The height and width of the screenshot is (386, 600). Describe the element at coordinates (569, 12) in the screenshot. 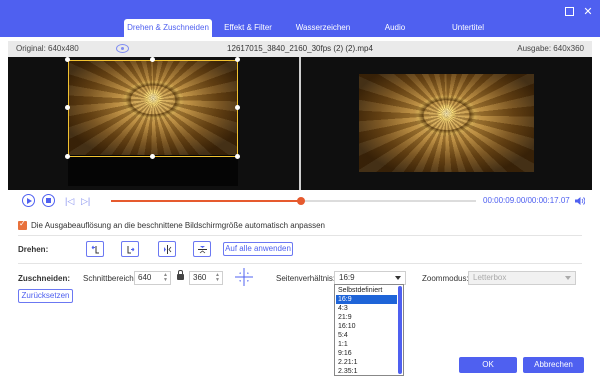

I see `minimize-icon` at that location.